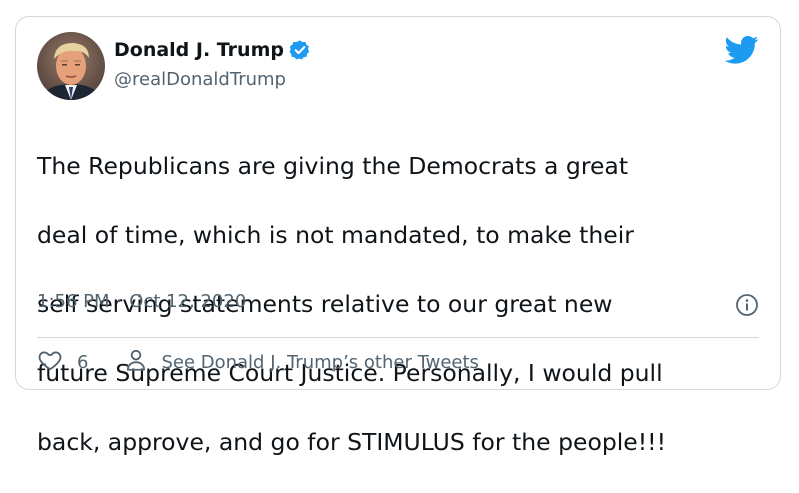  What do you see at coordinates (747, 305) in the screenshot?
I see `info-icon` at bounding box center [747, 305].